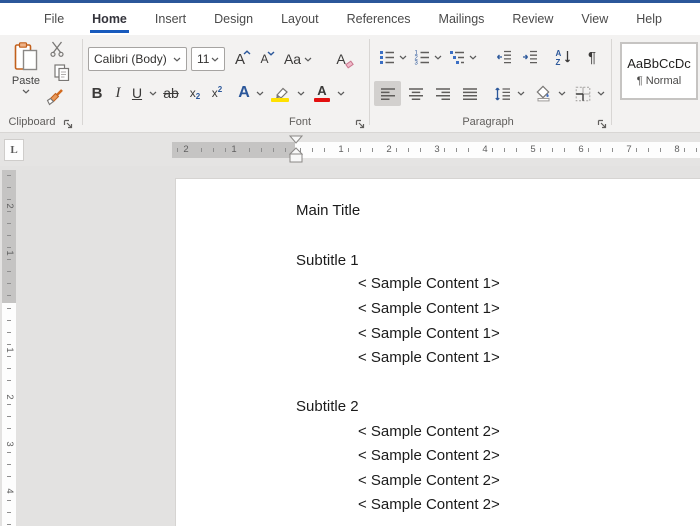 The image size is (700, 526). Describe the element at coordinates (264, 59) in the screenshot. I see `shrink-font-button: A` at that location.